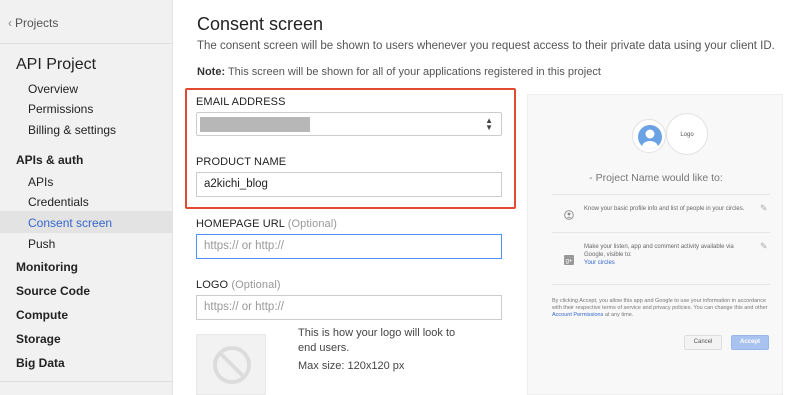  I want to click on back-to-projects-link: ‹ Projects, so click(33, 23).